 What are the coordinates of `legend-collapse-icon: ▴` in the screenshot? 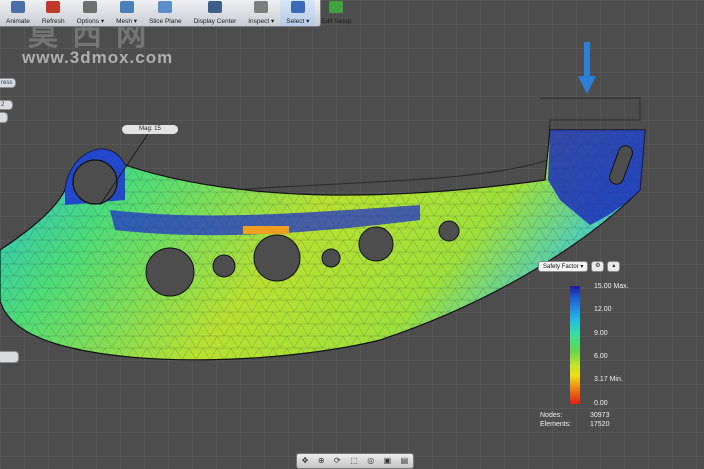 It's located at (614, 266).